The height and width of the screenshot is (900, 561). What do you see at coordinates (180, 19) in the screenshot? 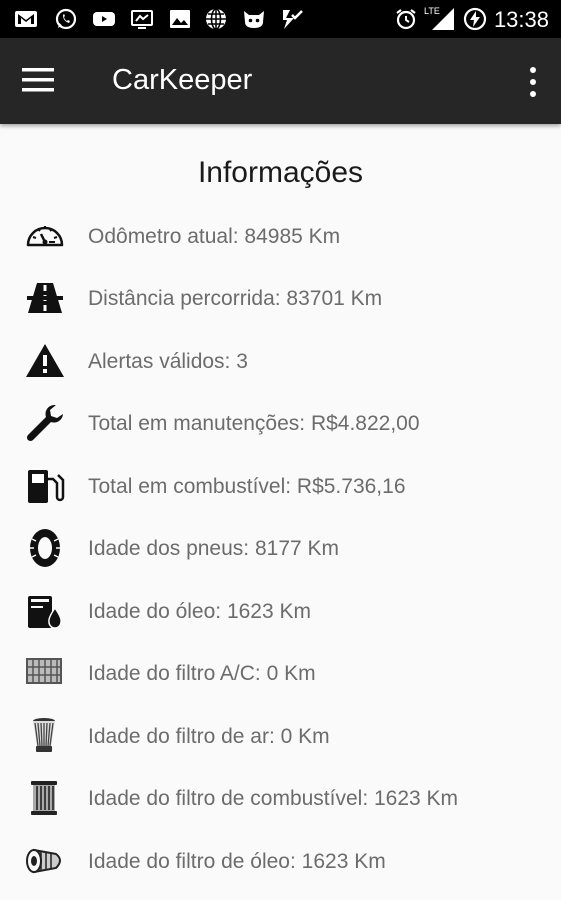
I see `gallery-icon` at bounding box center [180, 19].